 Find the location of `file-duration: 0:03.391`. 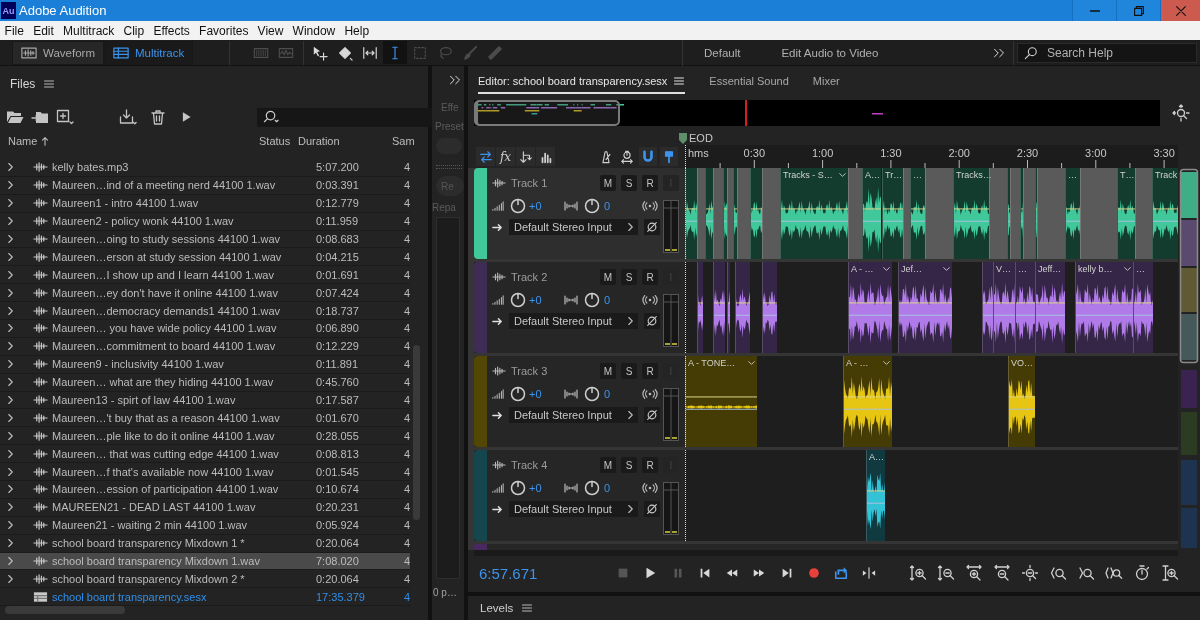

file-duration: 0:03.391 is located at coordinates (338, 185).